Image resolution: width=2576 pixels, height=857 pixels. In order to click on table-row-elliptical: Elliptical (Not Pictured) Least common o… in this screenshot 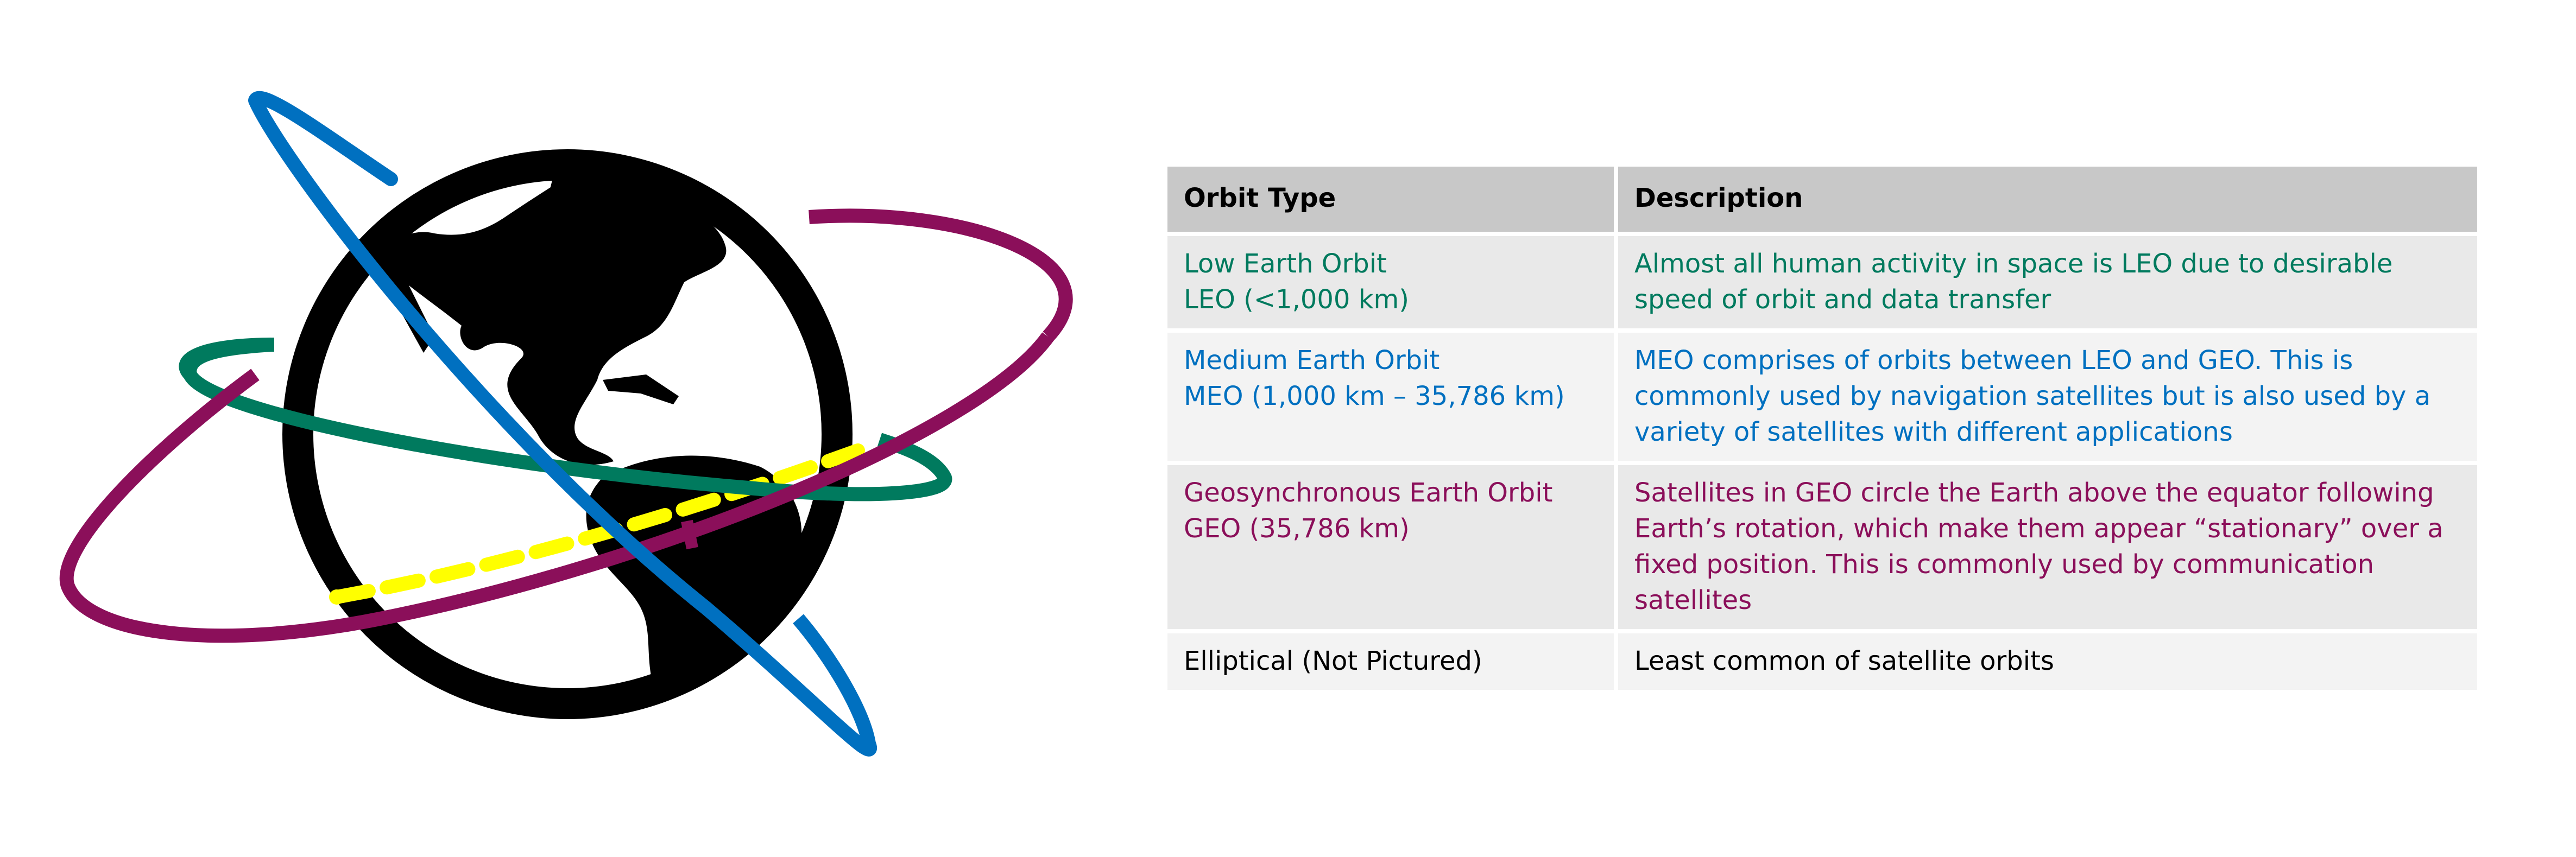, I will do `click(1822, 661)`.